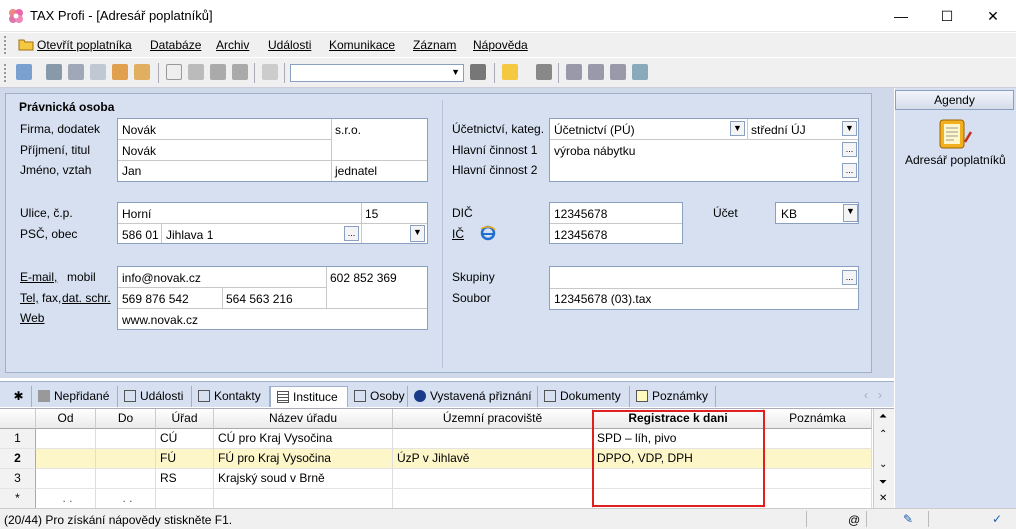 Image resolution: width=1016 pixels, height=529 pixels. Describe the element at coordinates (377, 73) in the screenshot. I see `search-combo: ▼` at that location.